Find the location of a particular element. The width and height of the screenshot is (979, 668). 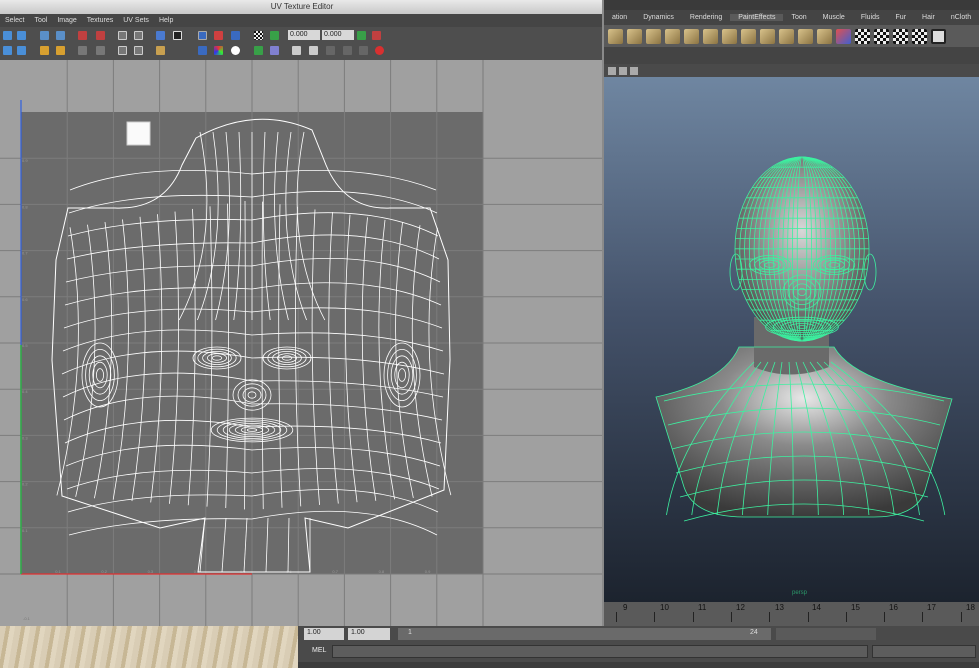

range-start-field: 1.00 is located at coordinates (324, 634).